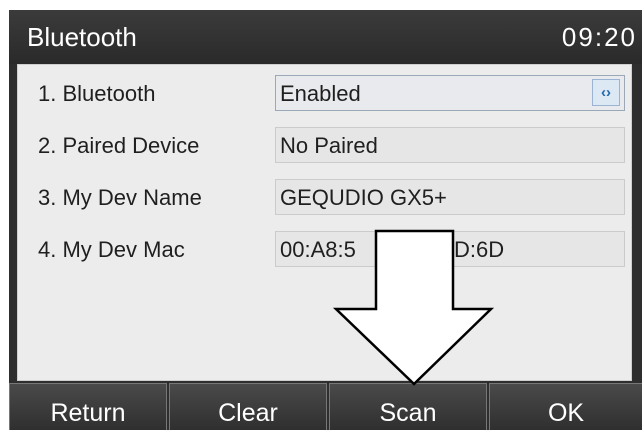 This screenshot has width=642, height=430. What do you see at coordinates (97, 93) in the screenshot?
I see `bluetooth-label: 1. Bluetooth` at bounding box center [97, 93].